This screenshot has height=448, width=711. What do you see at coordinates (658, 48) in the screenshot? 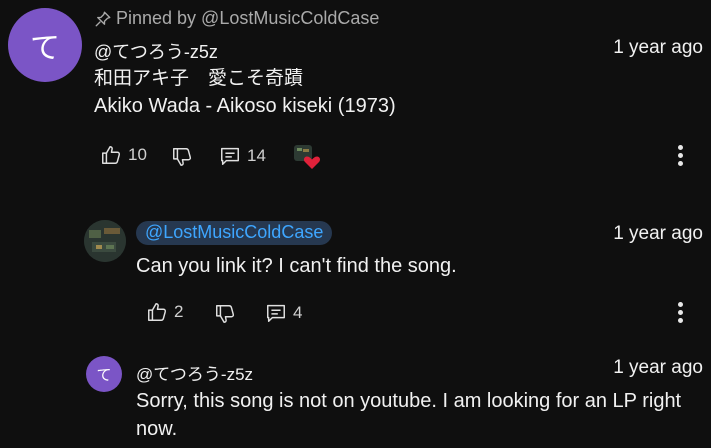
I see `comment-timestamp: 1 year ago` at bounding box center [658, 48].